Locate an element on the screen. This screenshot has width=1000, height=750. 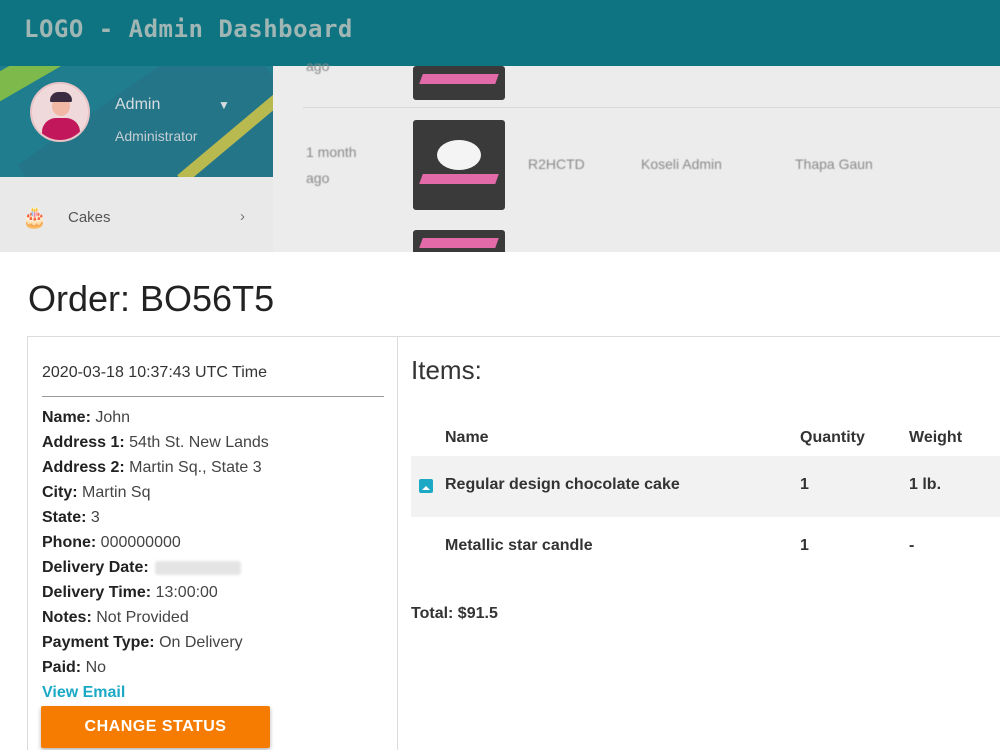
field-address-1: Address 1: 54th St. New Lands is located at coordinates (155, 442).